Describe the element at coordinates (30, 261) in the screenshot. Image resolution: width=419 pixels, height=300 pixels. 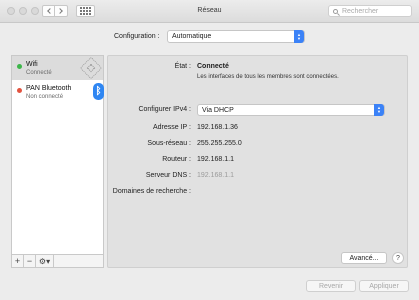
I see `remove-service-button: −` at that location.